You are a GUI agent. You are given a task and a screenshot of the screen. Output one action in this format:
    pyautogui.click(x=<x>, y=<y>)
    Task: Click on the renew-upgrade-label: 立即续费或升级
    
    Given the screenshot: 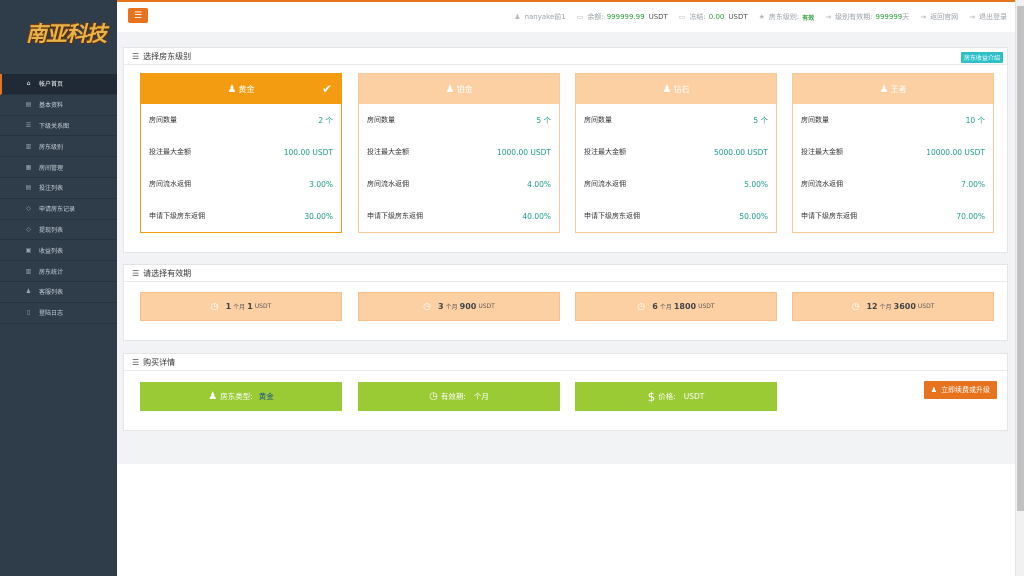 What is the action you would take?
    pyautogui.click(x=965, y=390)
    